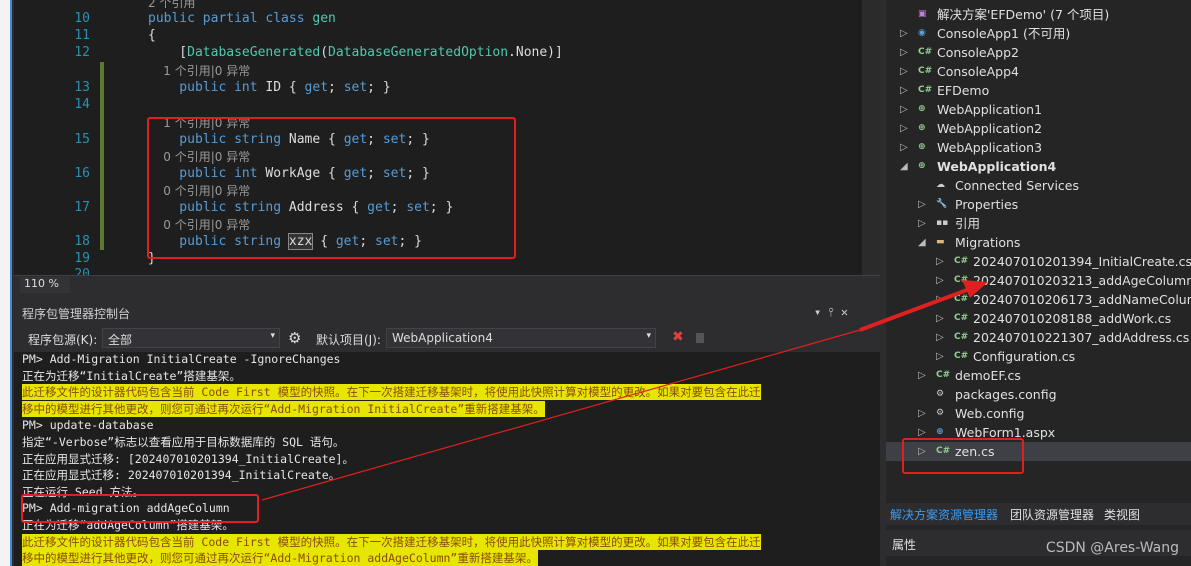 The height and width of the screenshot is (566, 1191). Describe the element at coordinates (917, 308) in the screenshot. I see `arrow-thick-line` at that location.